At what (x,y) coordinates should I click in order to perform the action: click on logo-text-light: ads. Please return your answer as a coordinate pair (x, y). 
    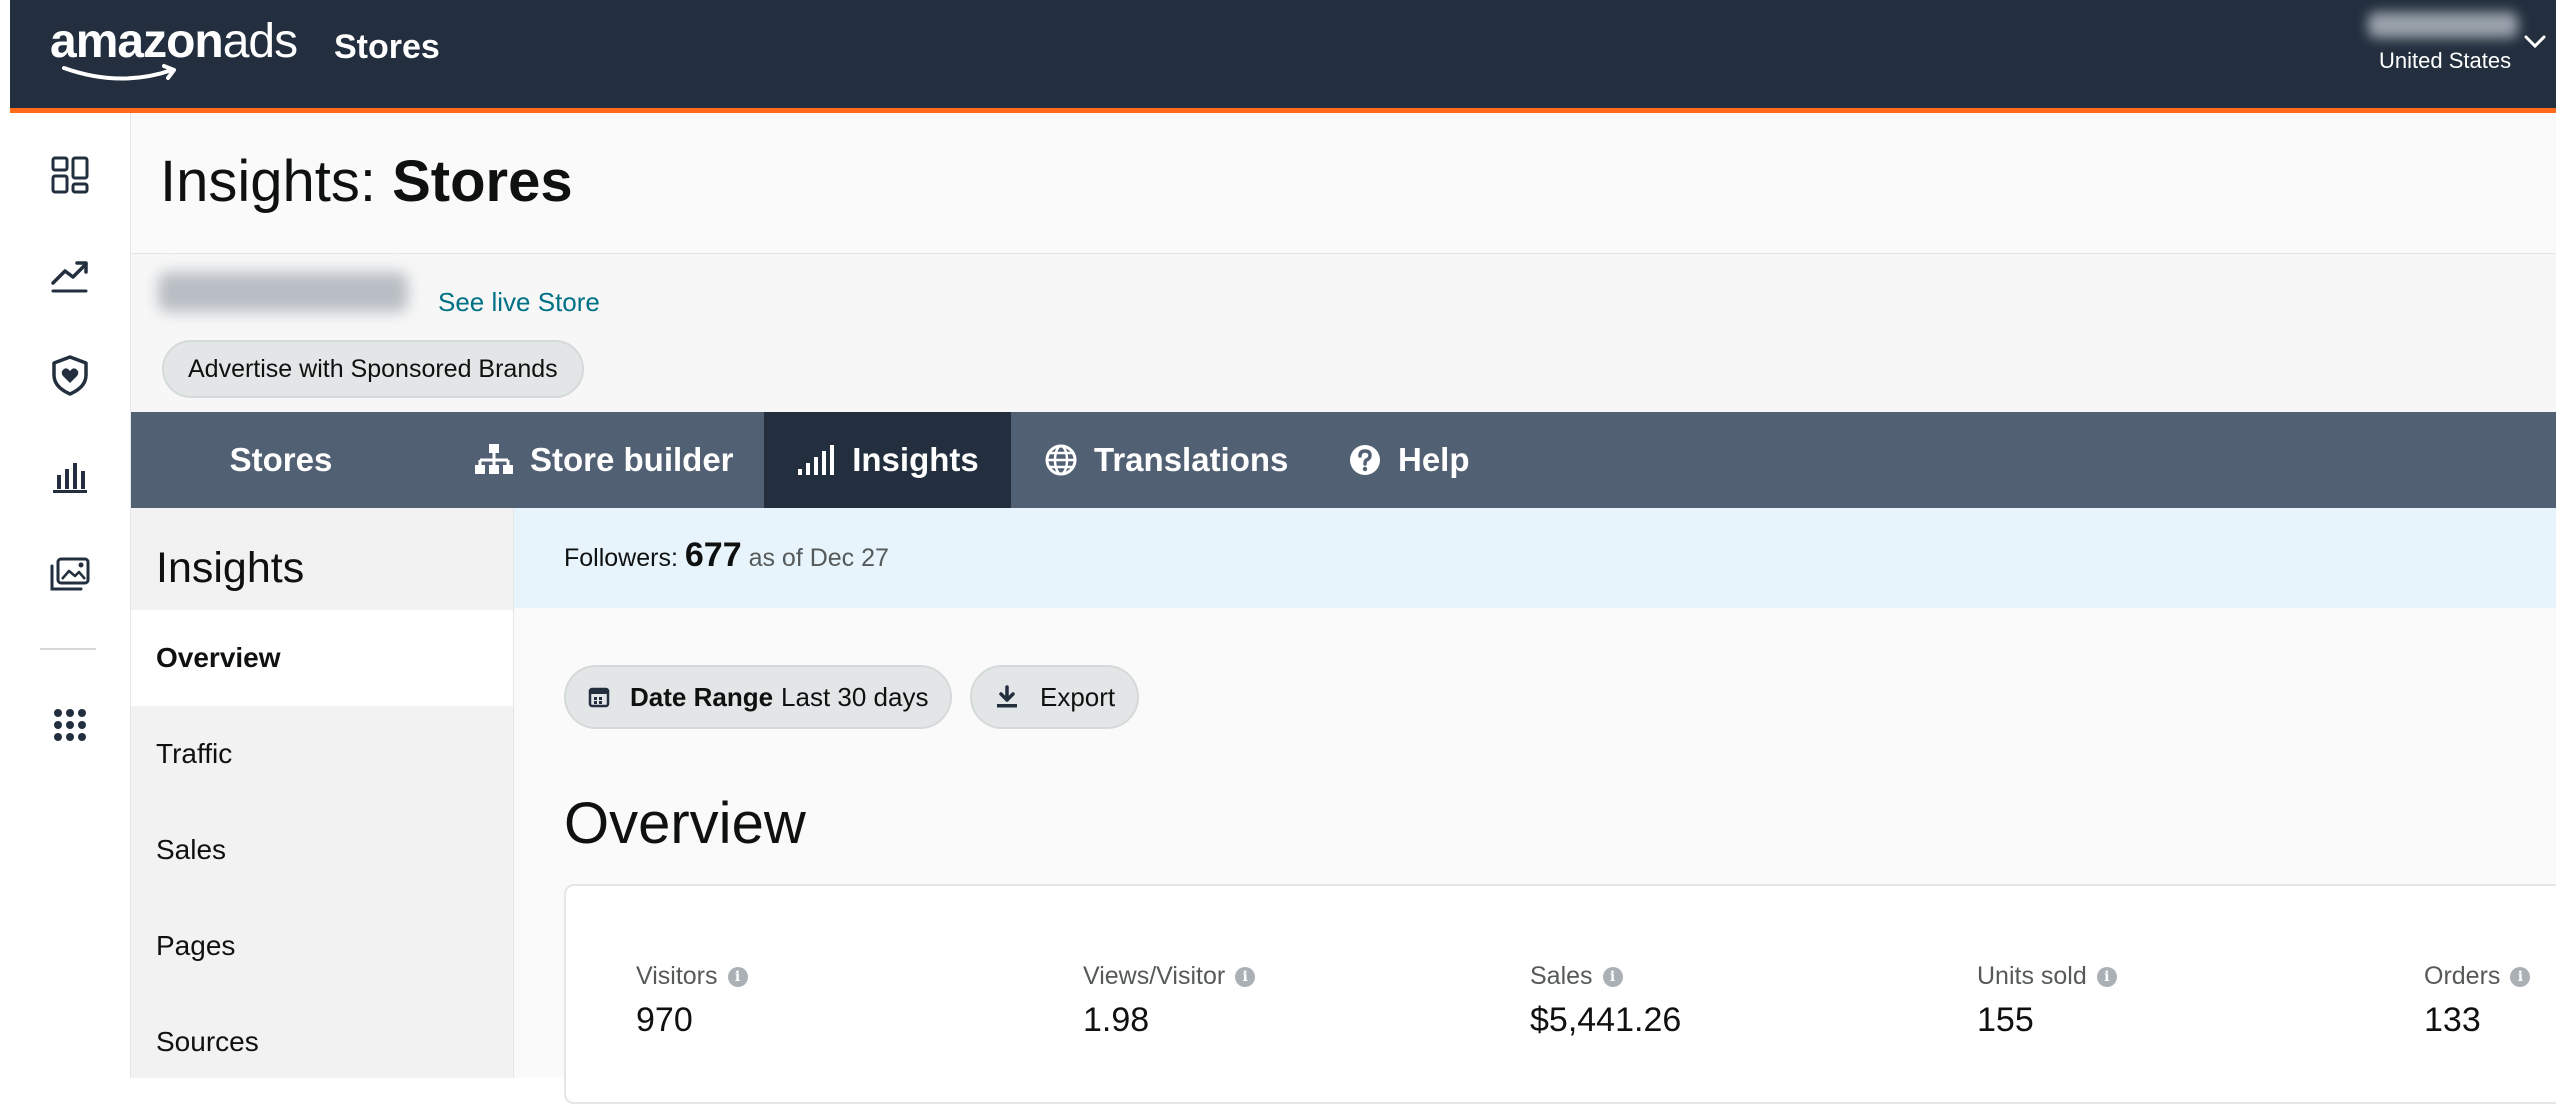
    Looking at the image, I should click on (260, 41).